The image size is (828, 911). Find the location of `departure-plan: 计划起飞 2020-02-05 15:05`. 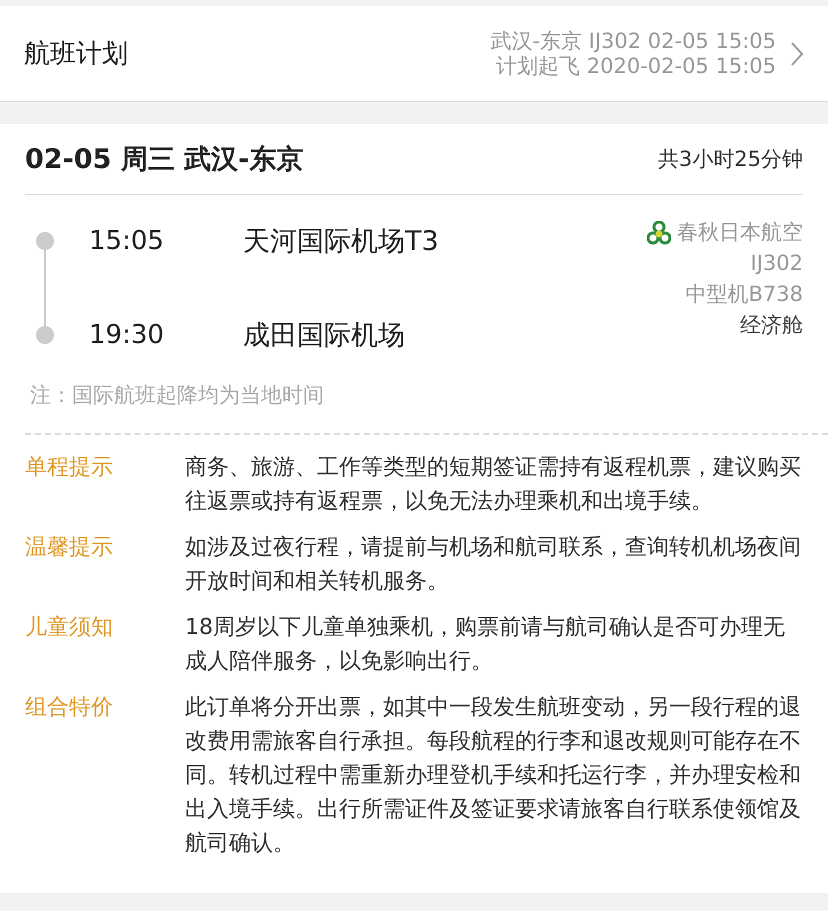

departure-plan: 计划起飞 2020-02-05 15:05 is located at coordinates (636, 66).